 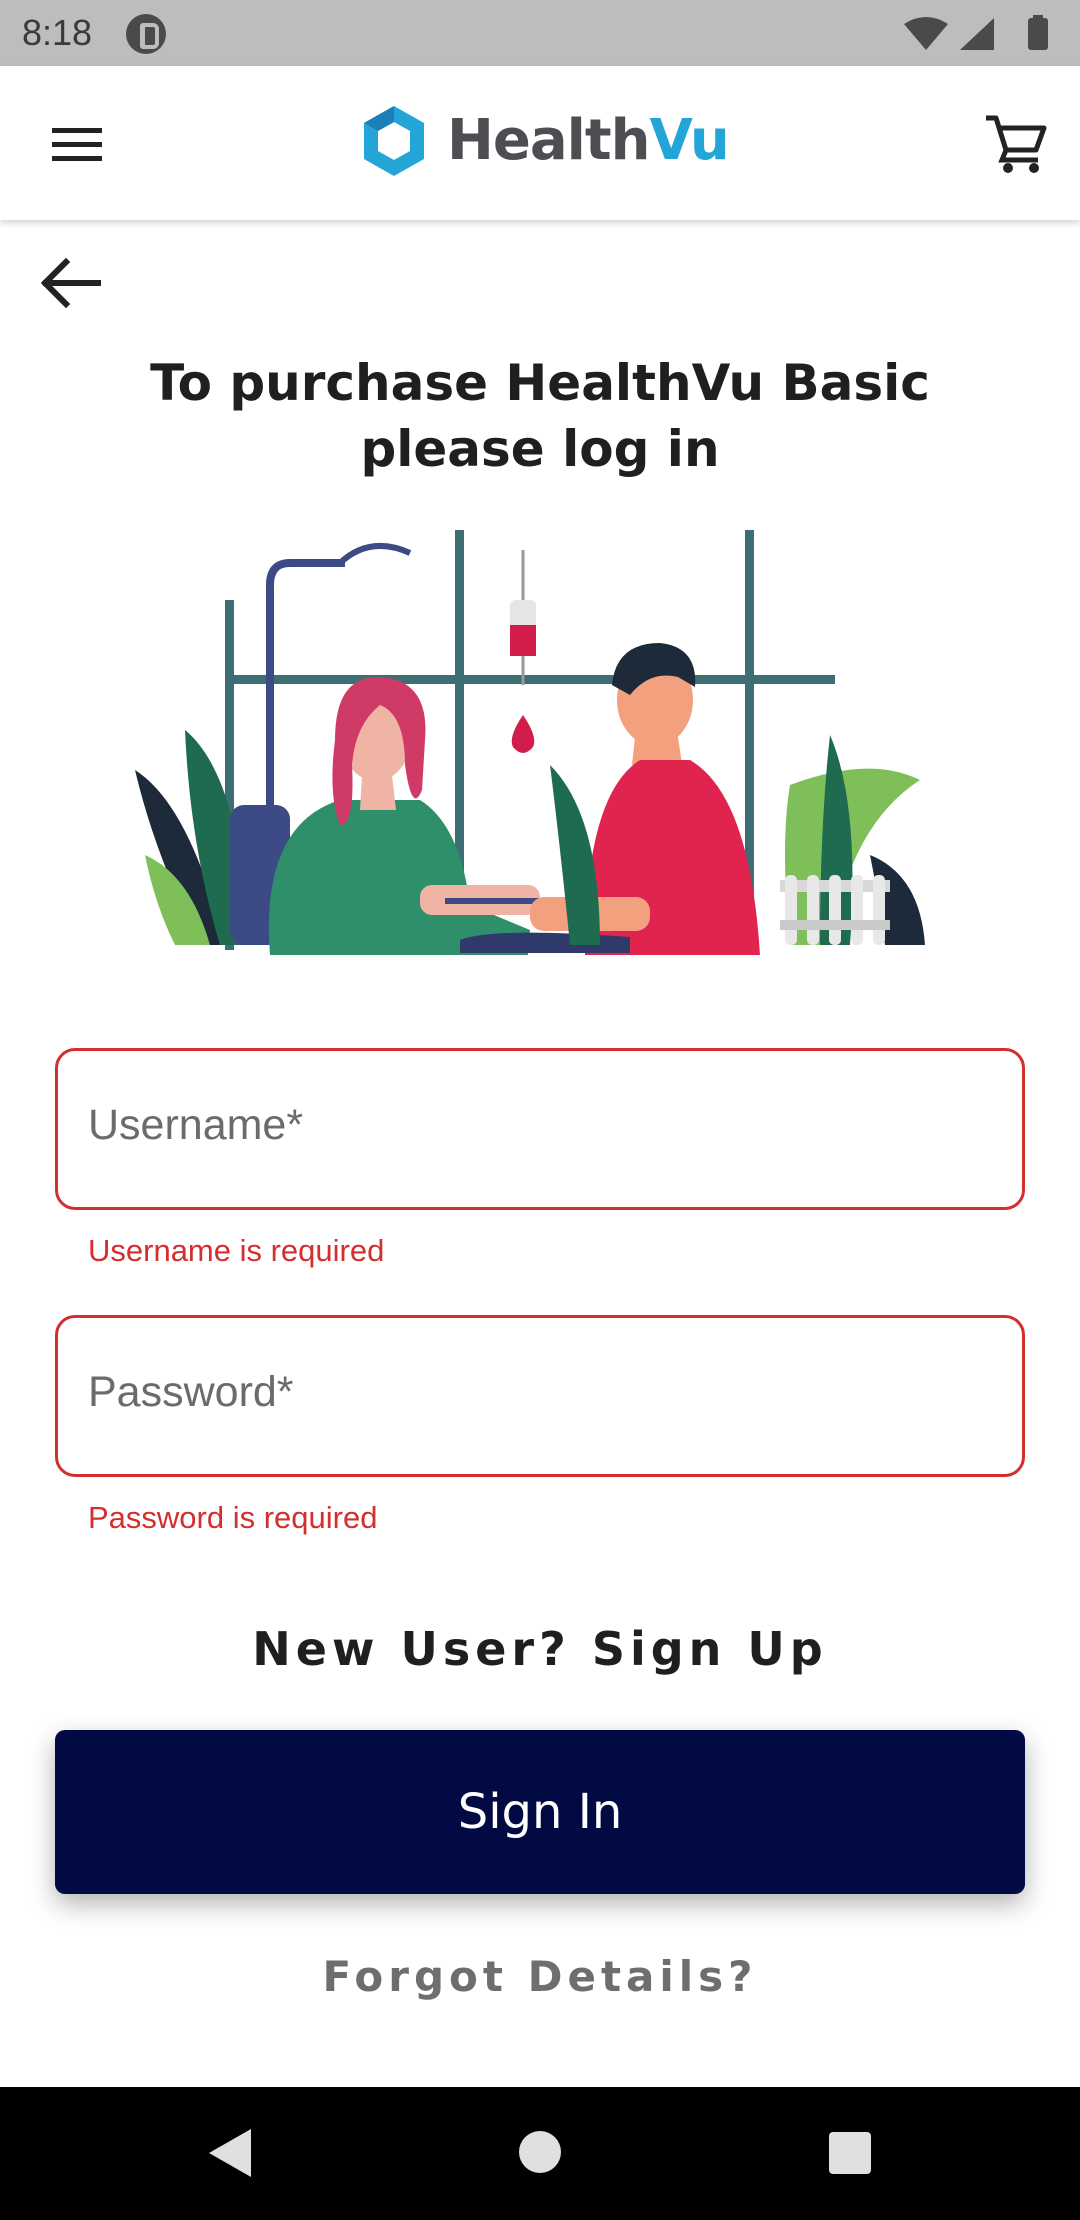 I want to click on blood-draw-illustration, so click(x=530, y=742).